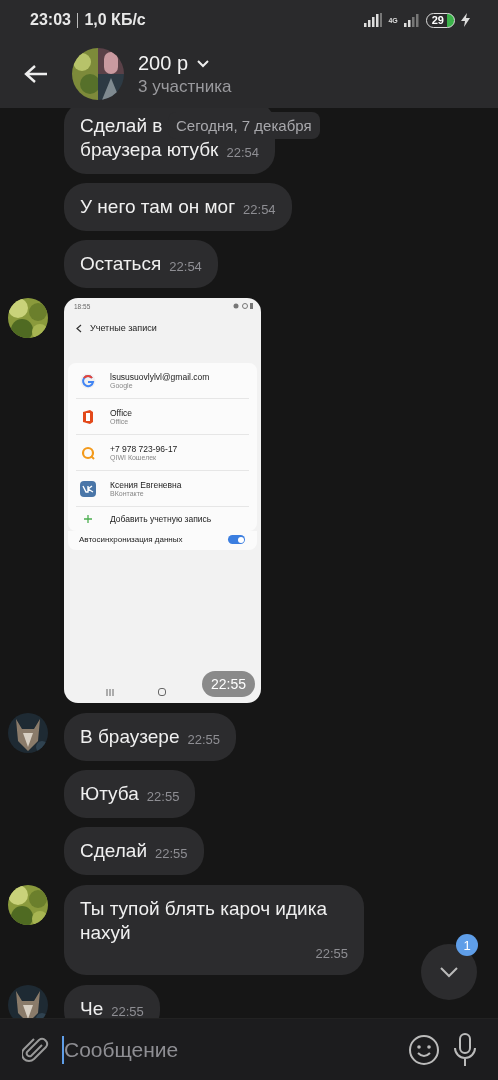 The image size is (498, 1080). Describe the element at coordinates (109, 794) in the screenshot. I see `message-text: Ютуба` at that location.